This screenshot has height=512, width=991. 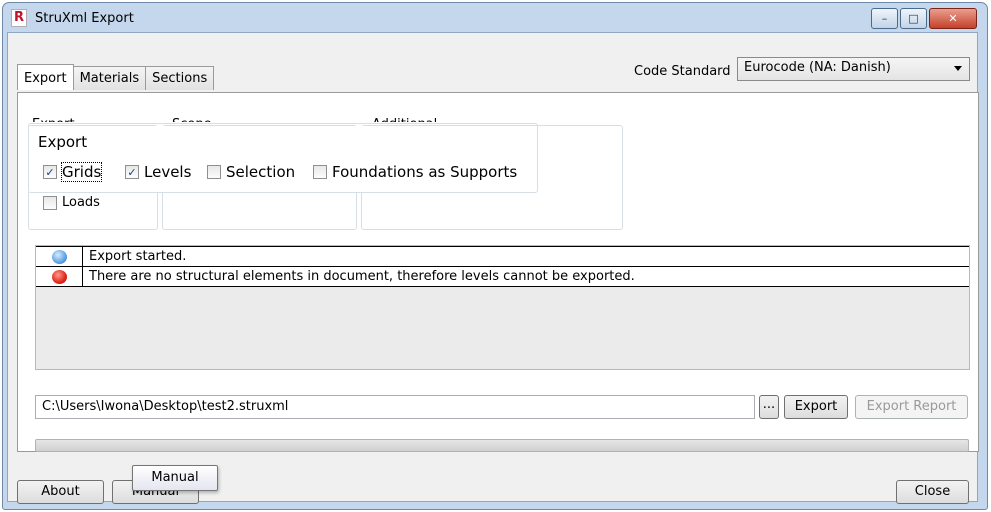 I want to click on info-icon, so click(x=59, y=257).